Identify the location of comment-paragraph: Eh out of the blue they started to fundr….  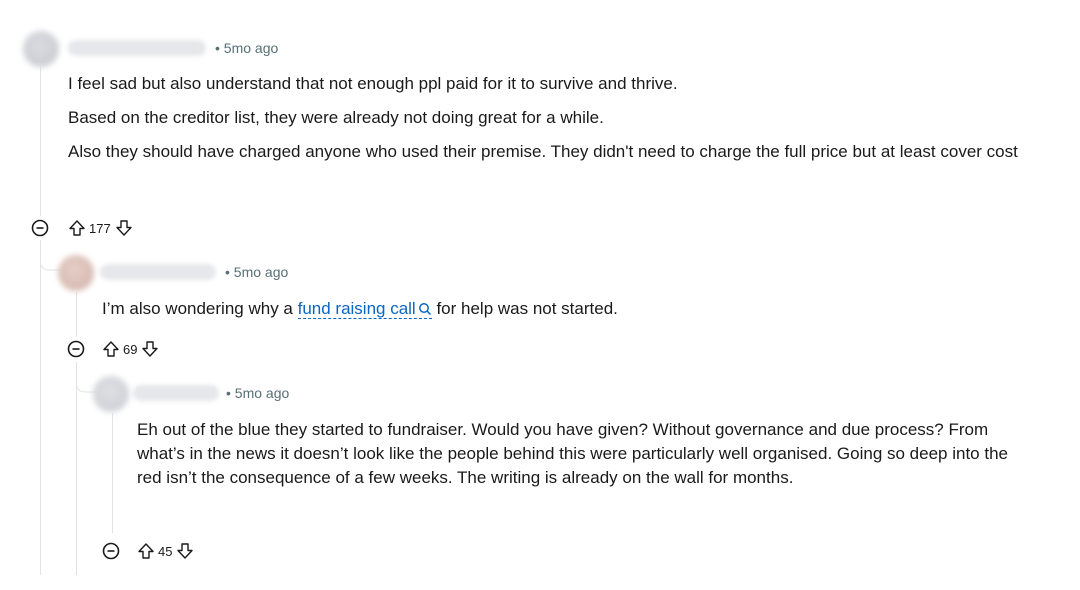
(572, 453).